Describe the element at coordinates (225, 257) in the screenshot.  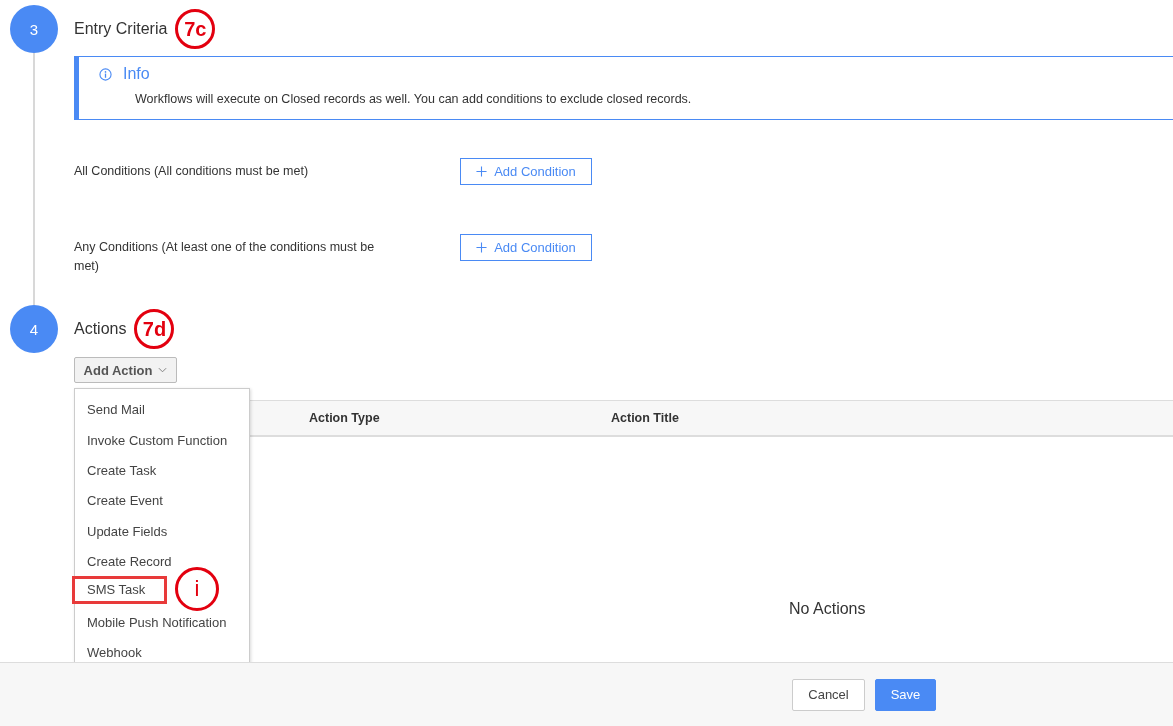
I see `condition-label: Any Conditions (At least one of the conditions must be met)` at that location.